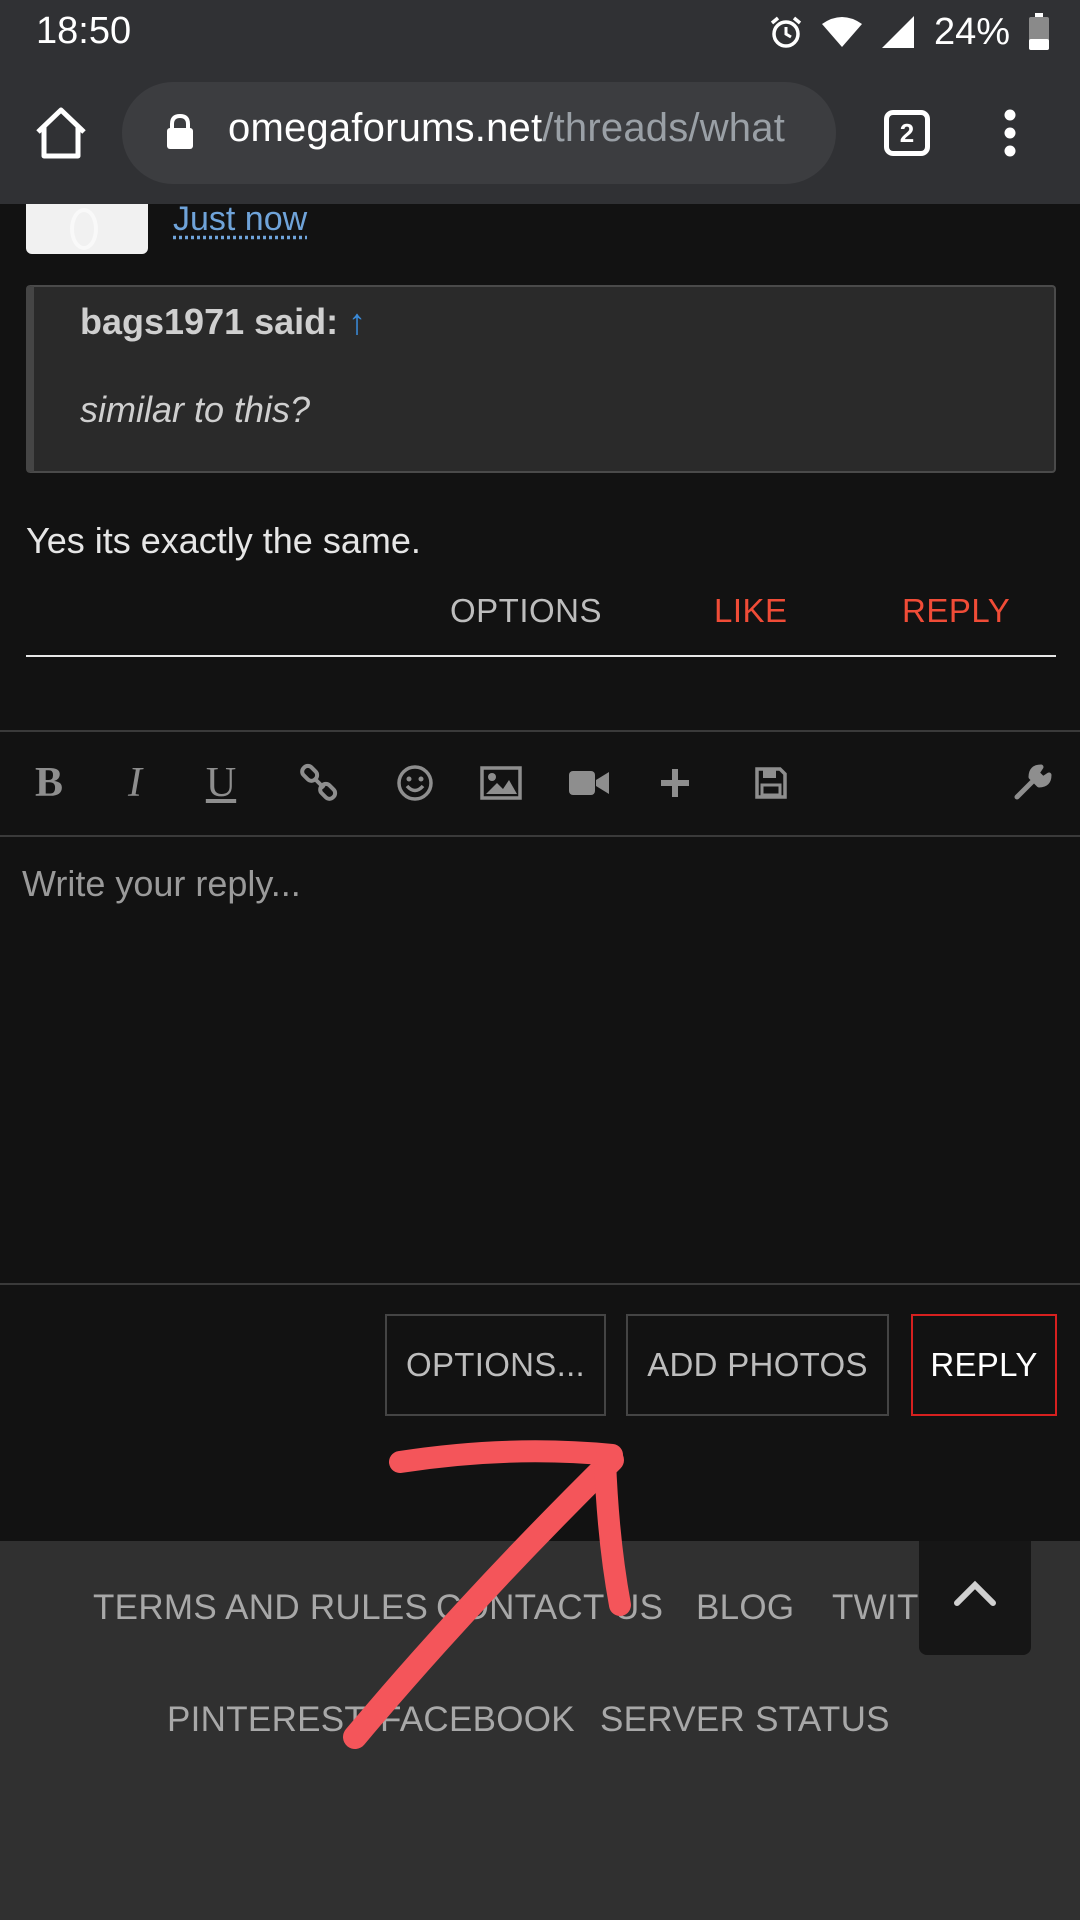 The image size is (1080, 1920). I want to click on underline-icon: U, so click(221, 783).